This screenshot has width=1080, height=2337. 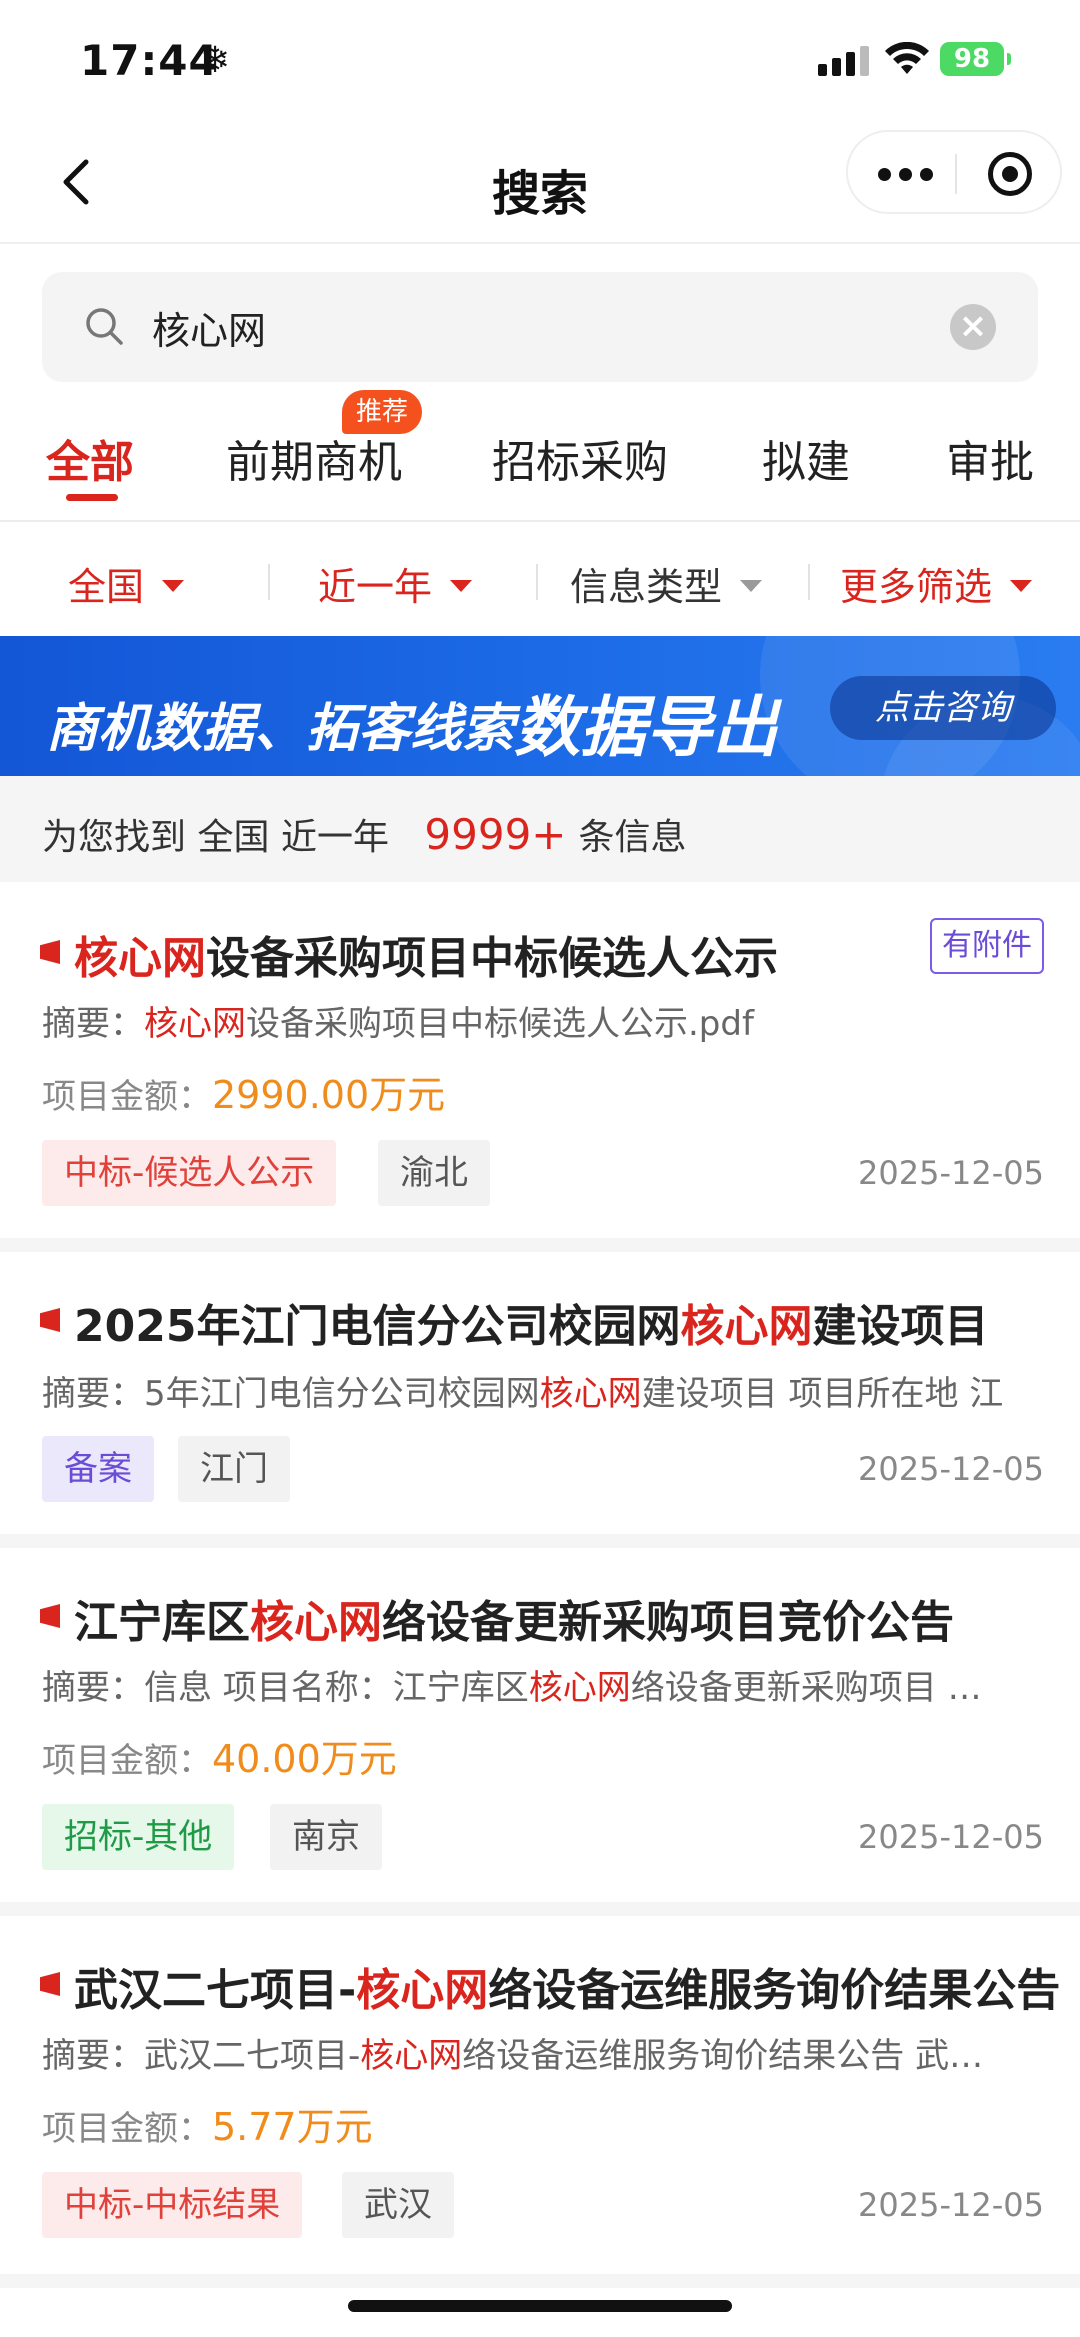 I want to click on result-abstract: 摘要：核心网设备采购项目中标候选人公示.pdf, so click(x=542, y=1020).